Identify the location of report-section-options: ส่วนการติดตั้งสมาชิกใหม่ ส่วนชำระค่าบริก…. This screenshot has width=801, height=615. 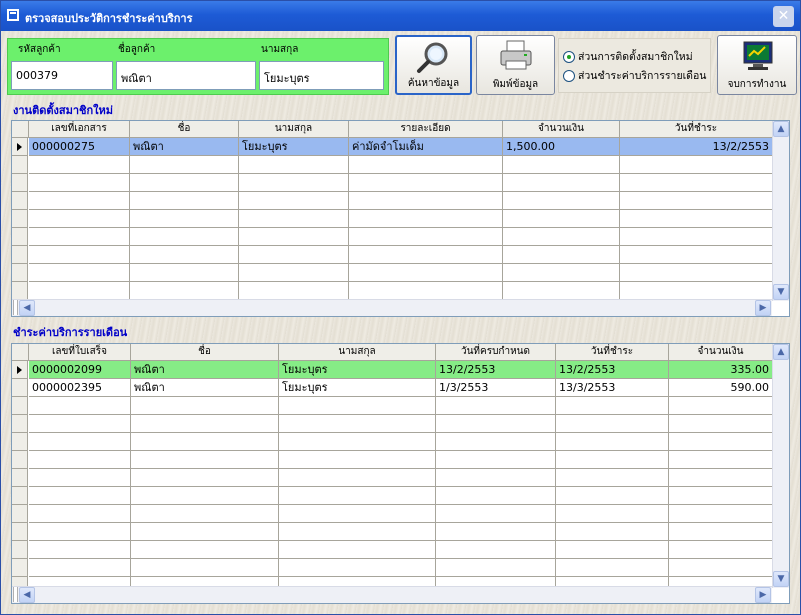
(634, 65).